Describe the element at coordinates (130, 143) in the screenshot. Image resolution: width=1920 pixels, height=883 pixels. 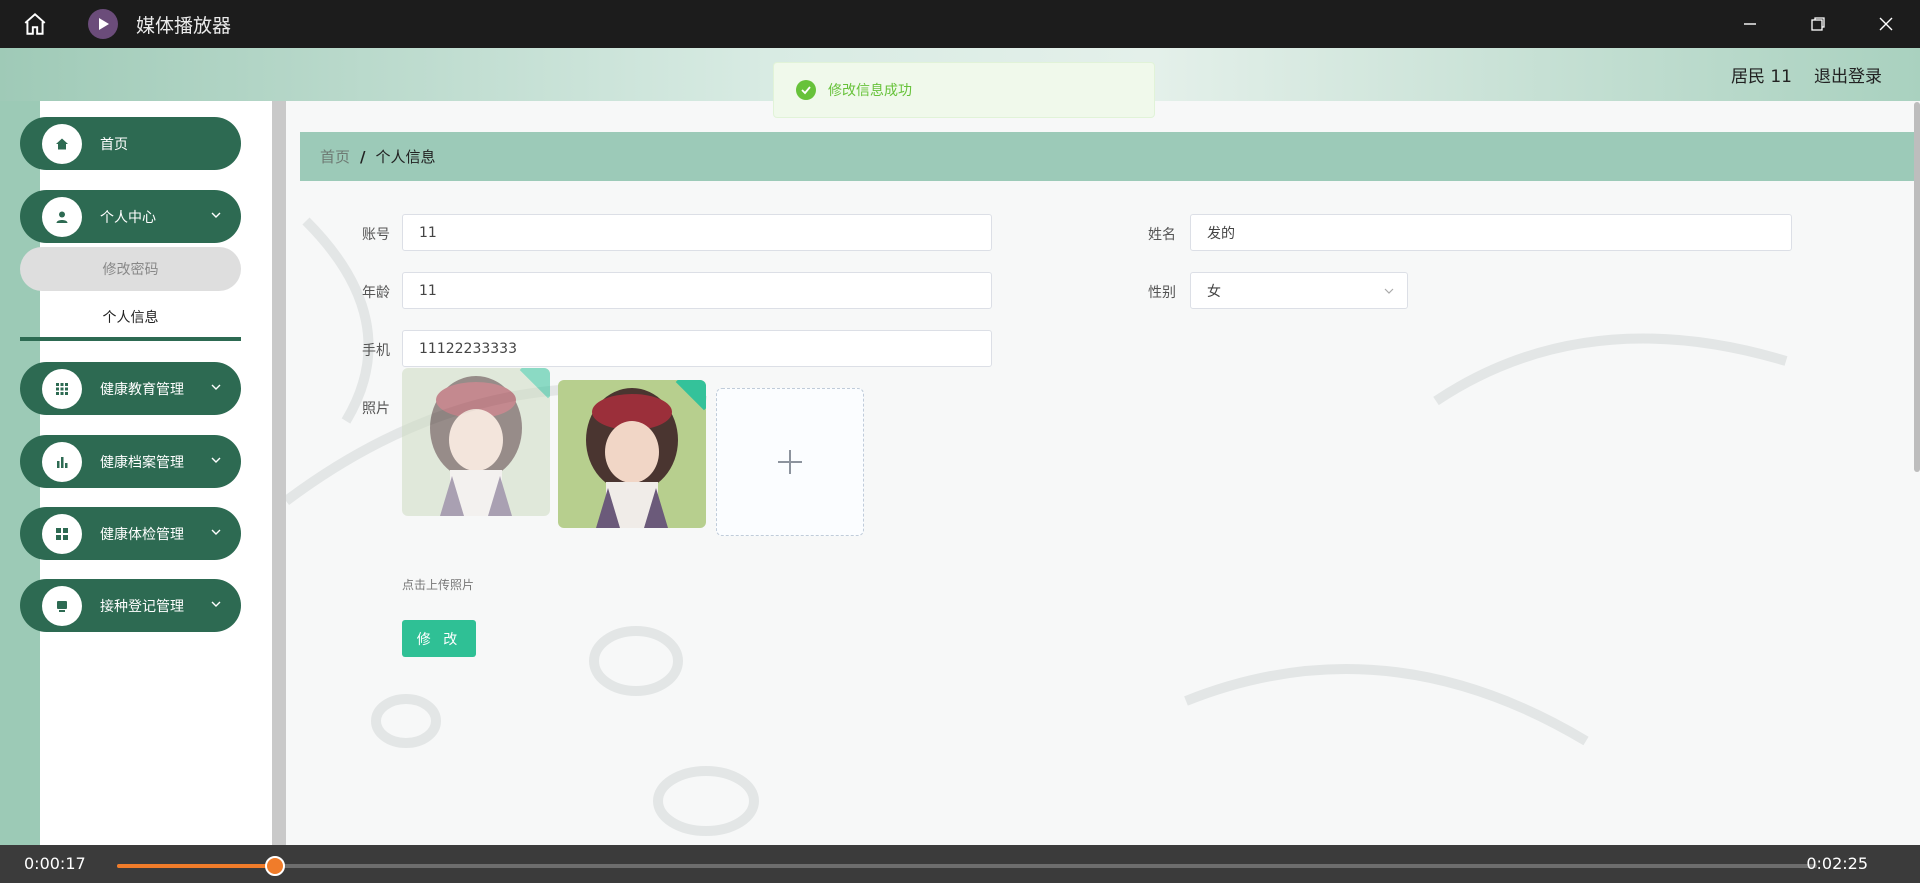
I see `sidebar-item-home: 首页` at that location.